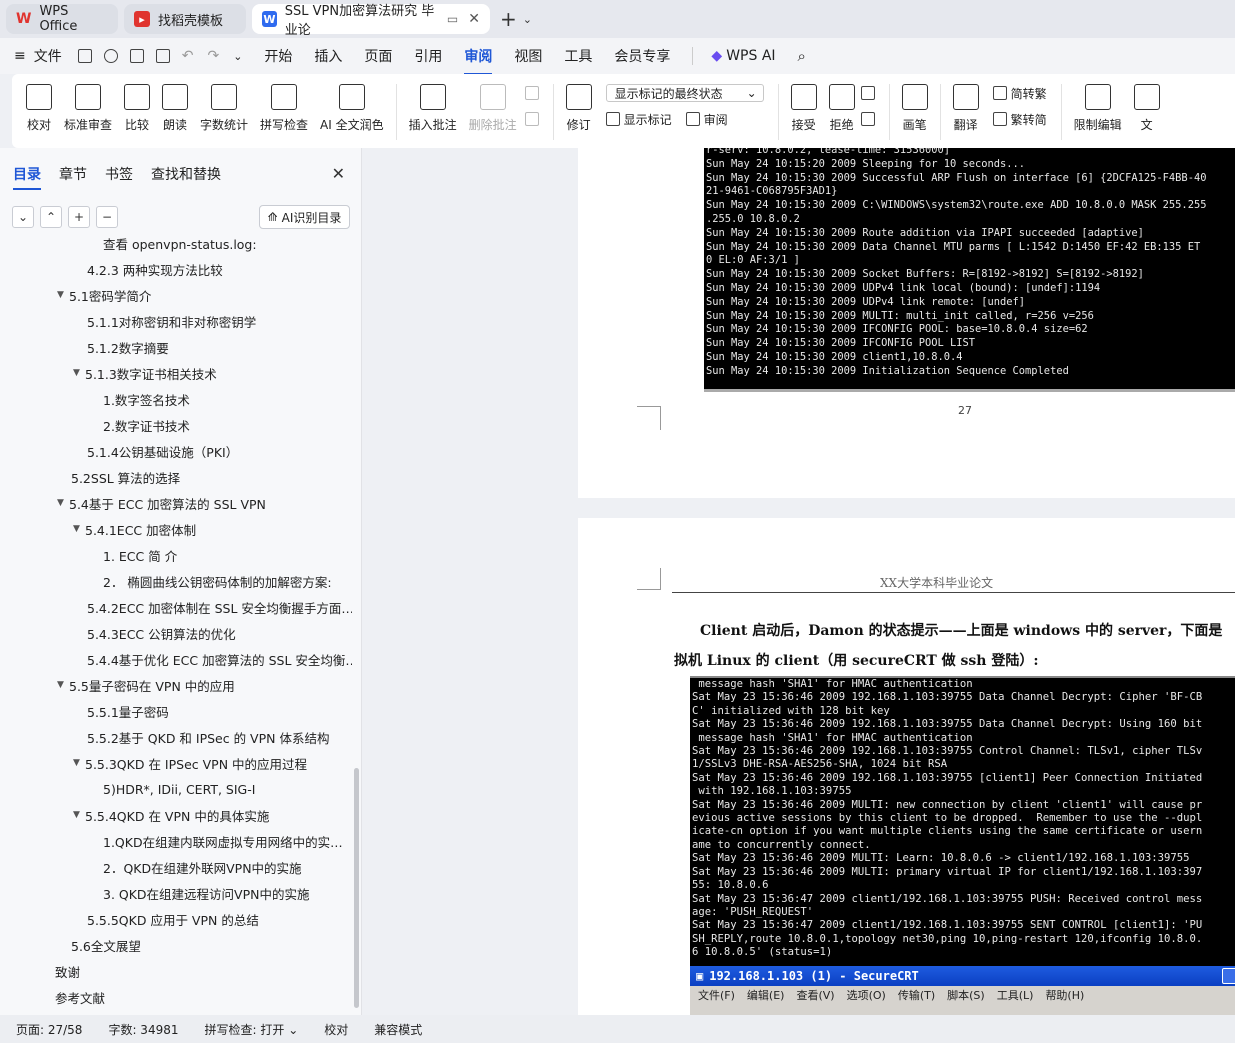  What do you see at coordinates (51, 217) in the screenshot?
I see `collapse-up-button: ⌃` at bounding box center [51, 217].